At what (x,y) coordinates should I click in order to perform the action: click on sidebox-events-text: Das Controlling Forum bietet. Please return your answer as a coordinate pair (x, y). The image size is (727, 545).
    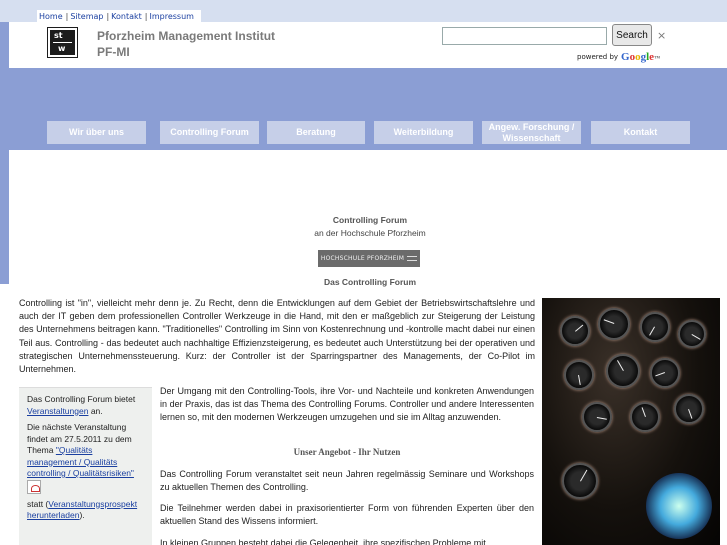
    Looking at the image, I should click on (81, 399).